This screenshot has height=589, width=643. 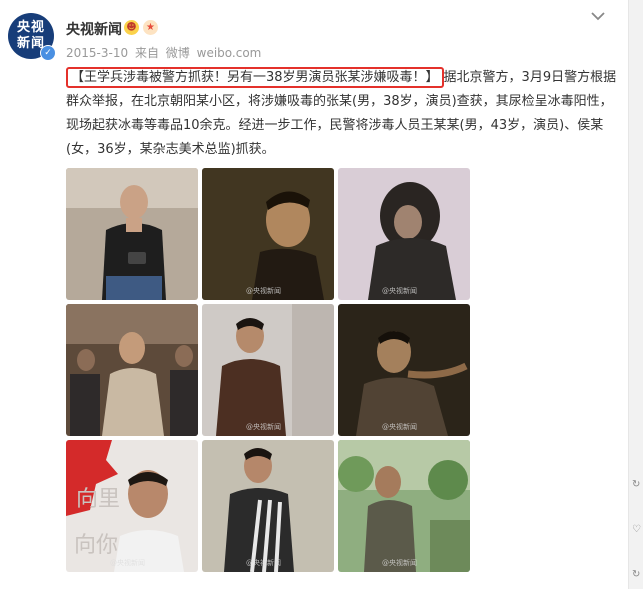 What do you see at coordinates (131, 27) in the screenshot?
I see `emoji-face-icon: ☻` at bounding box center [131, 27].